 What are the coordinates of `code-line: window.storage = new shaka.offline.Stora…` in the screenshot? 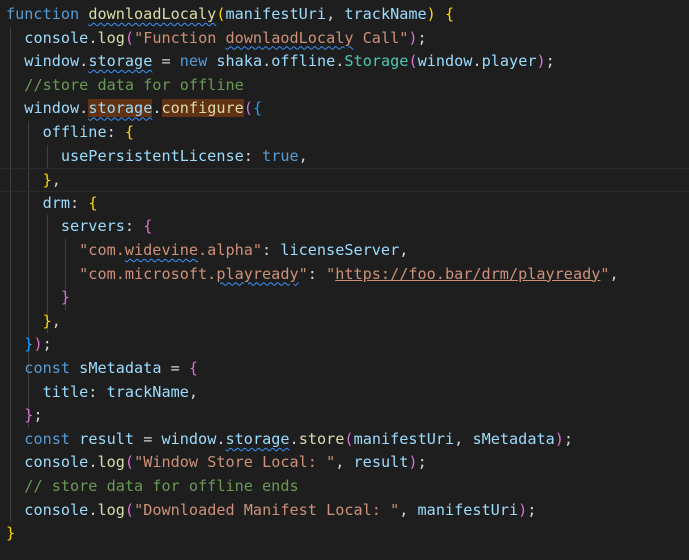 It's located at (280, 62).